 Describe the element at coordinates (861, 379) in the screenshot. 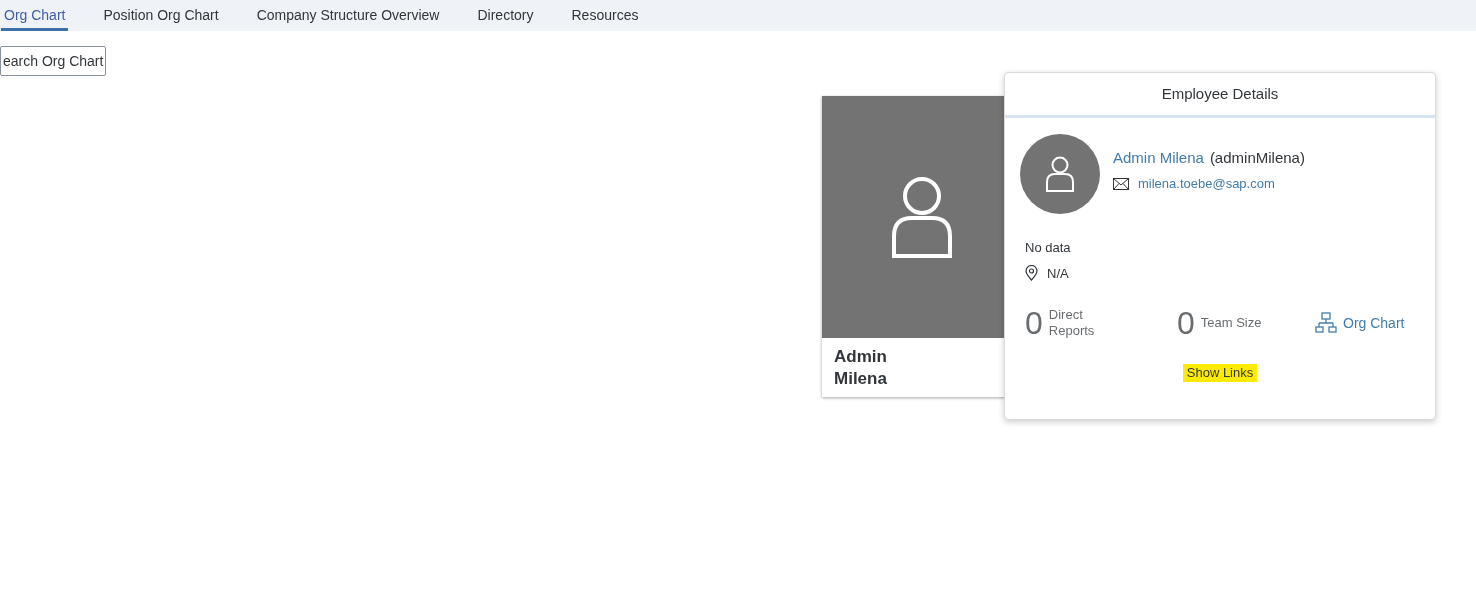

I see `employee-name: Milena` at that location.